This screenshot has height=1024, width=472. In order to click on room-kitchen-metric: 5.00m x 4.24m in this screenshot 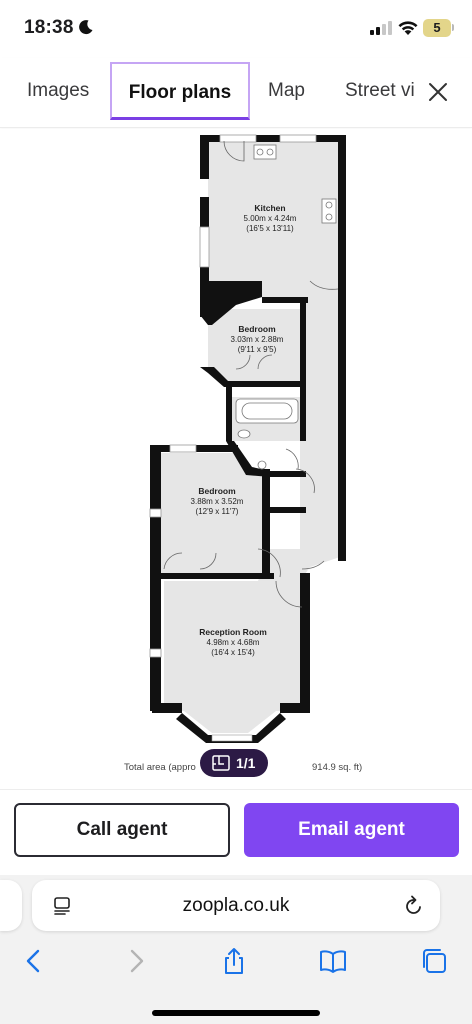, I will do `click(270, 218)`.